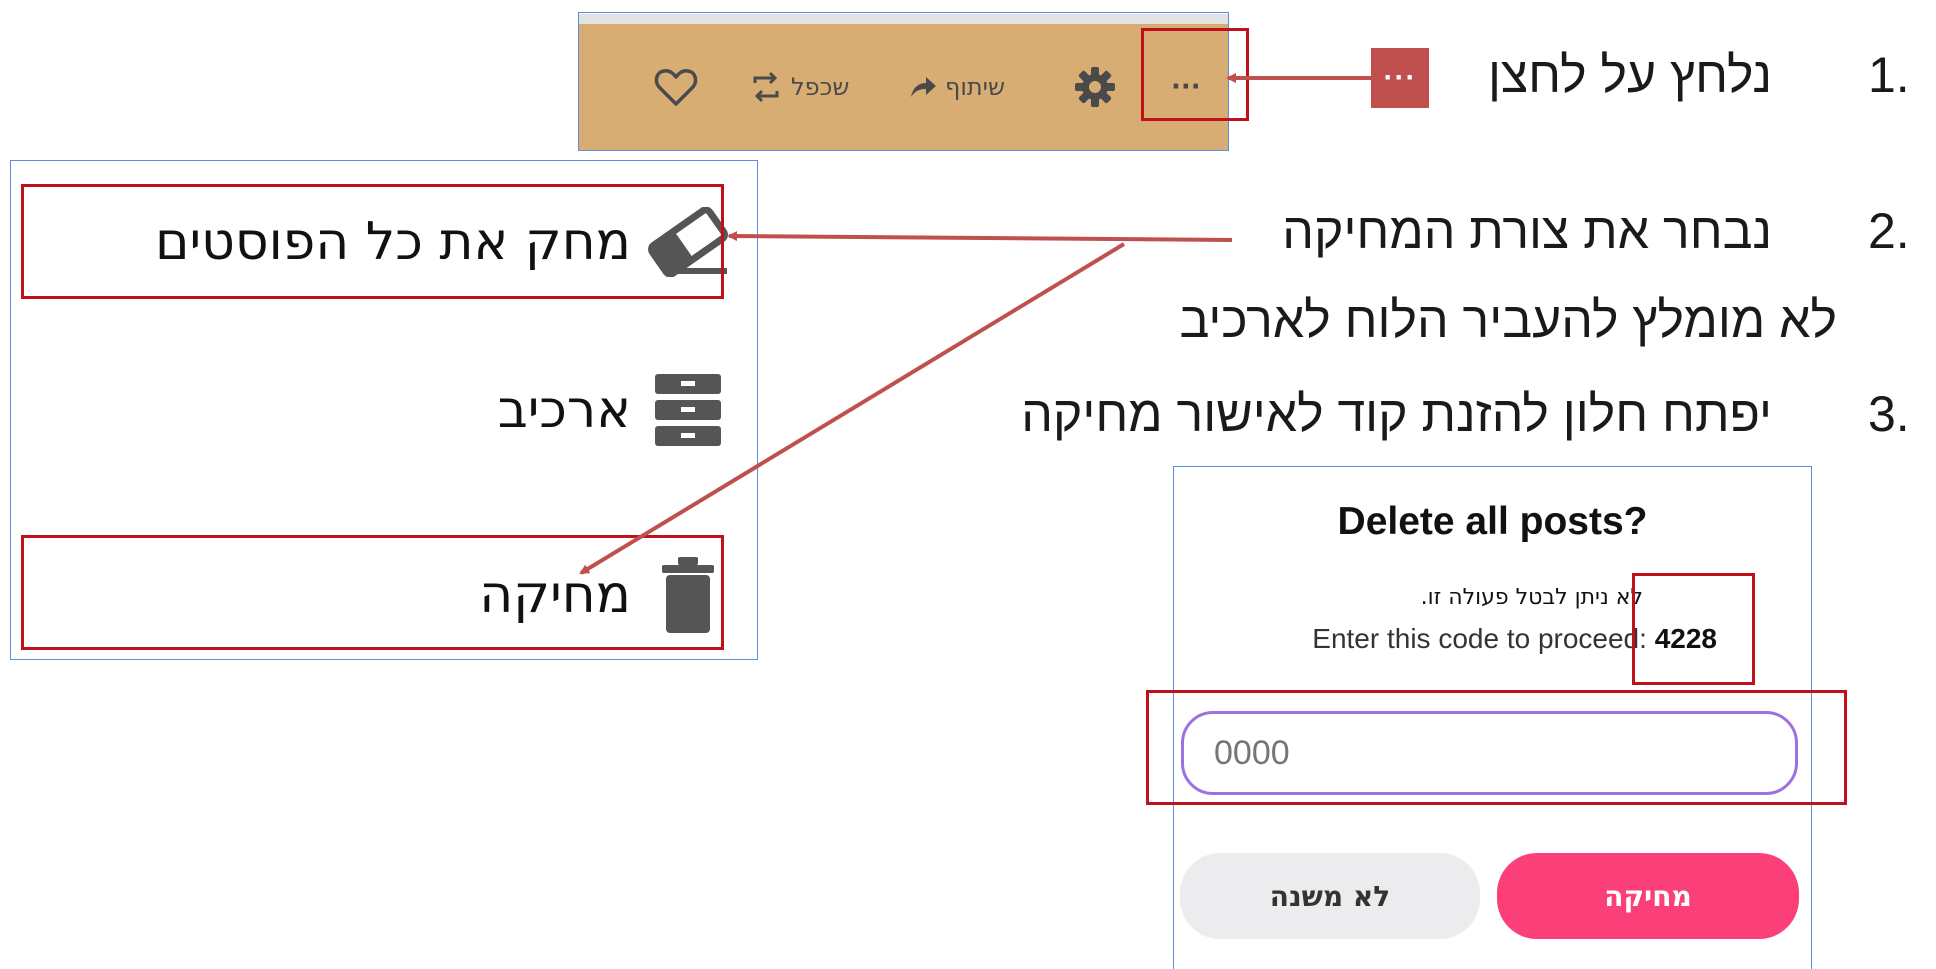  I want to click on toolbar-top-strip, so click(903, 19).